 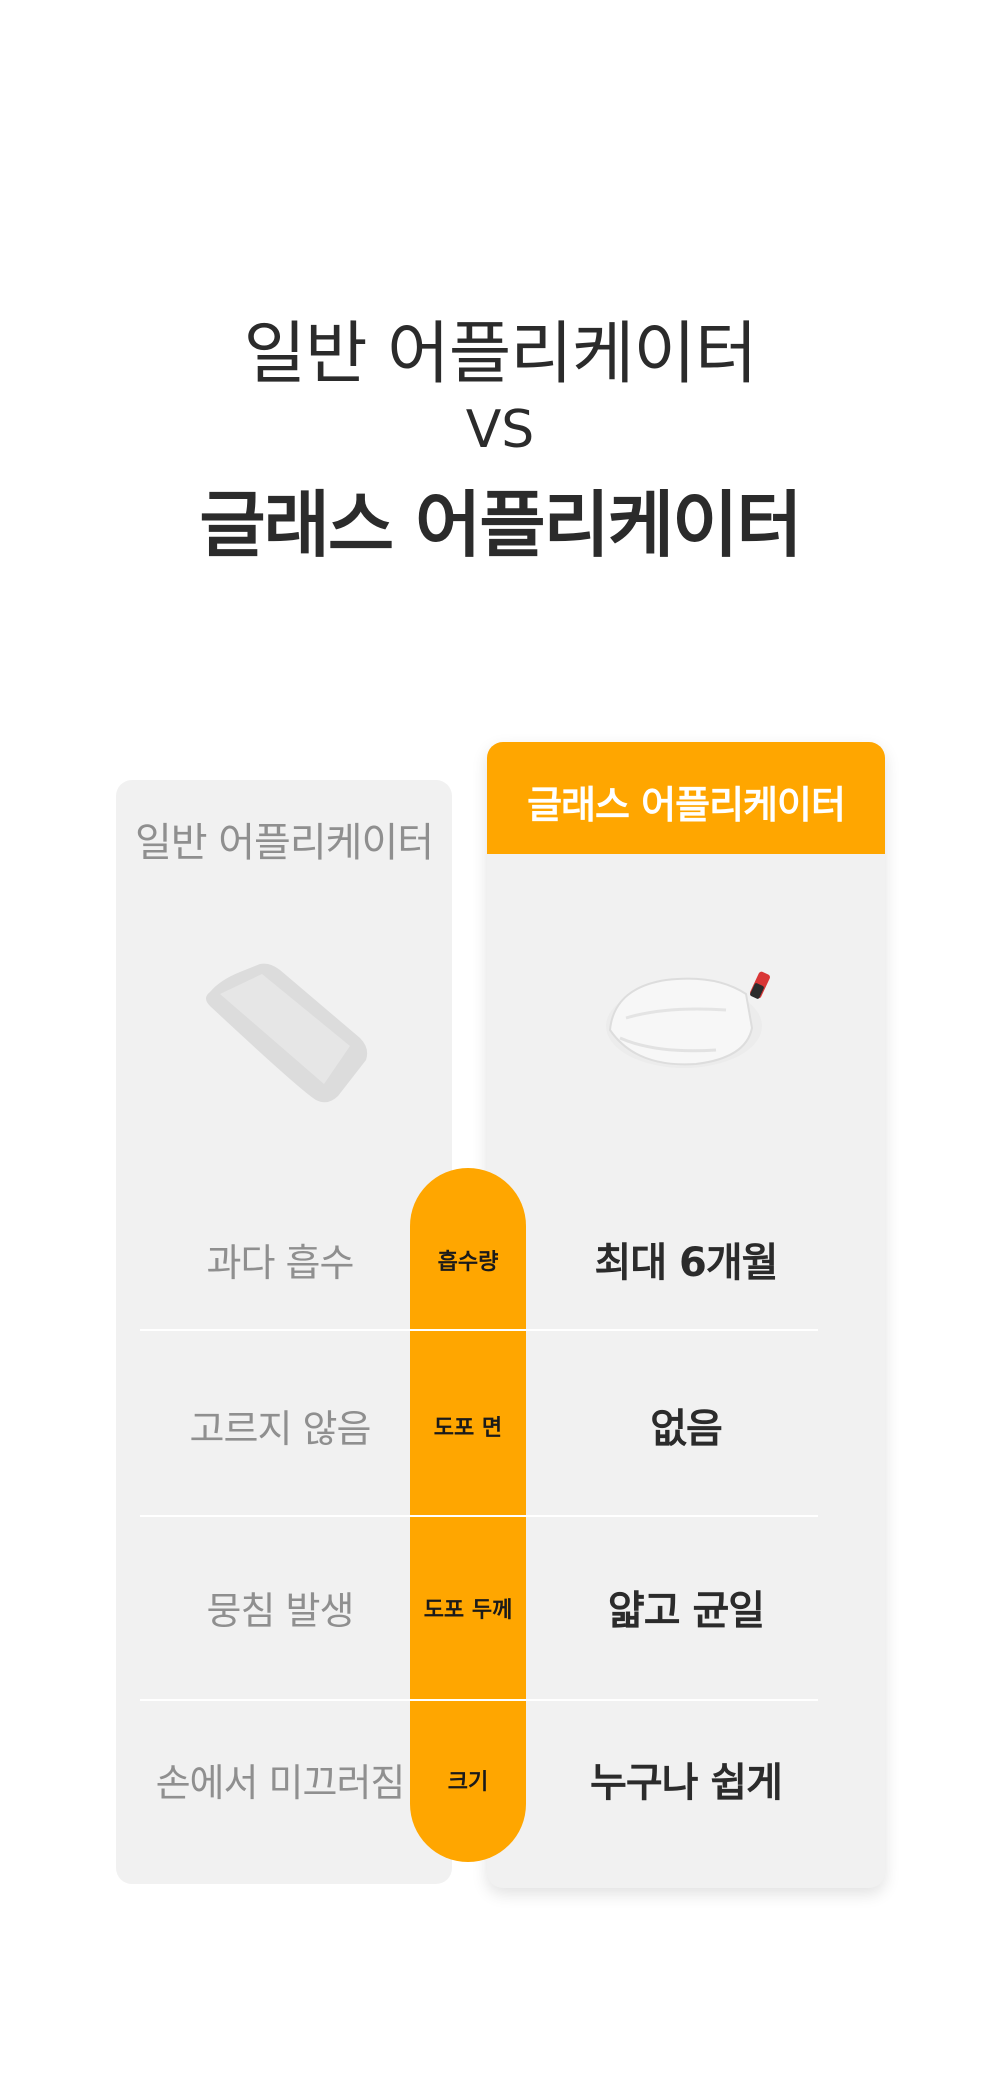 What do you see at coordinates (686, 1783) in the screenshot?
I see `glass-size-value: 누구나 쉽게` at bounding box center [686, 1783].